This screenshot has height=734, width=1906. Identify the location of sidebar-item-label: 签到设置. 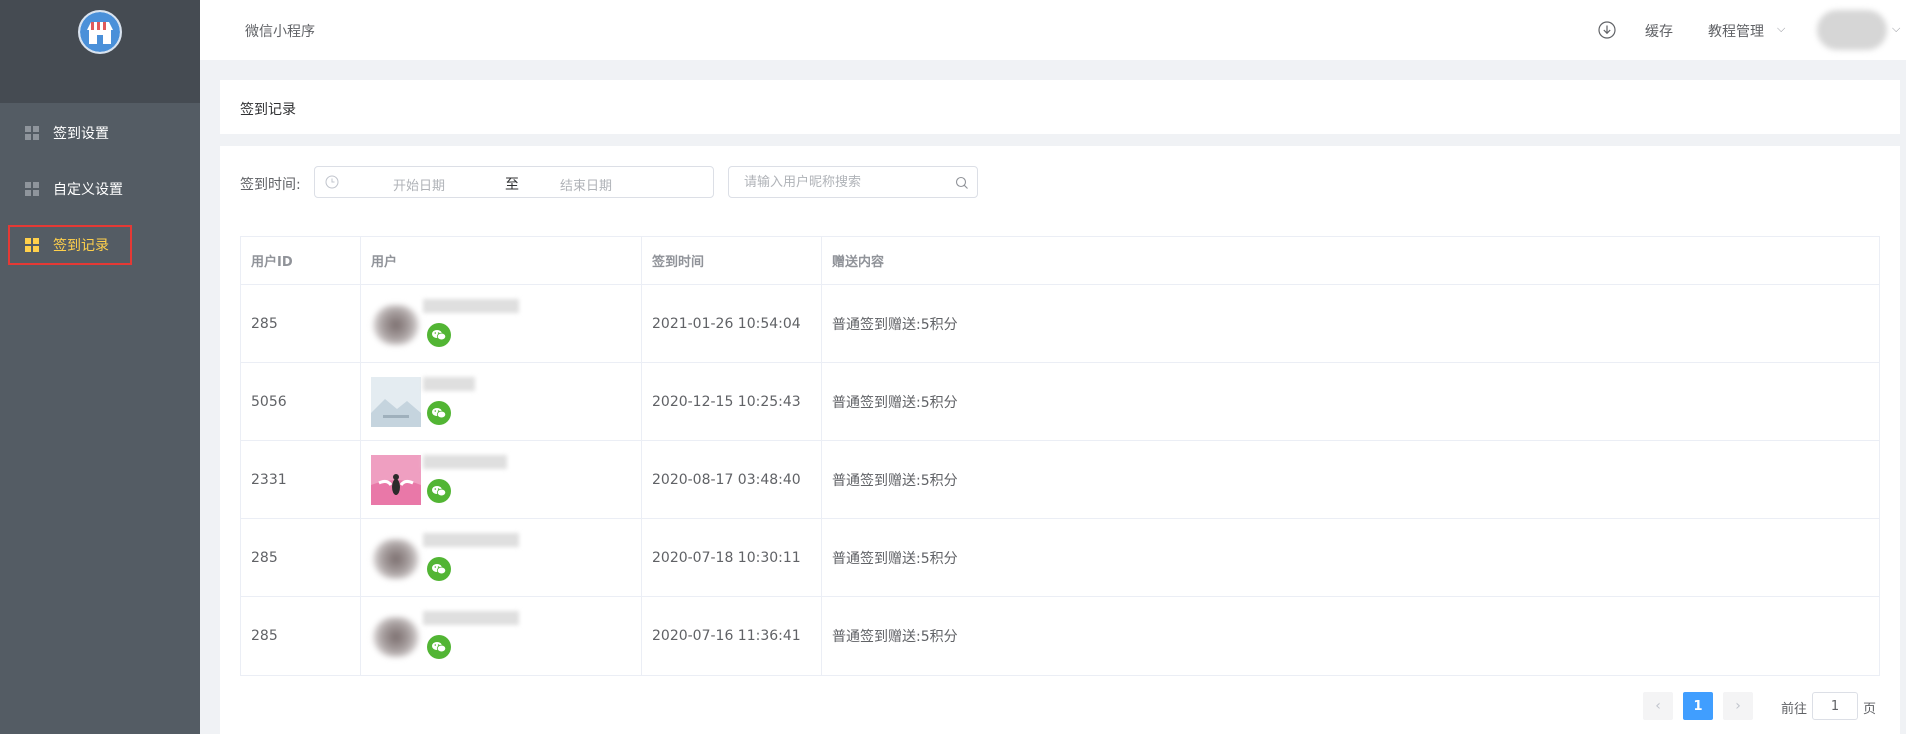
(81, 134).